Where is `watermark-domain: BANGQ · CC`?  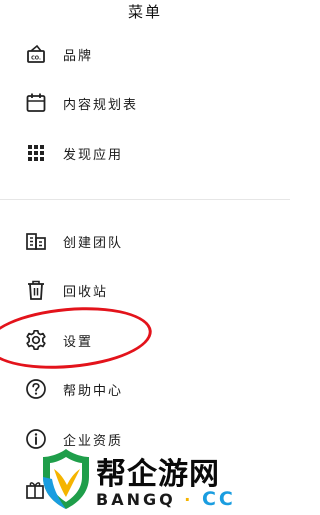
watermark-domain: BANGQ · CC is located at coordinates (166, 499).